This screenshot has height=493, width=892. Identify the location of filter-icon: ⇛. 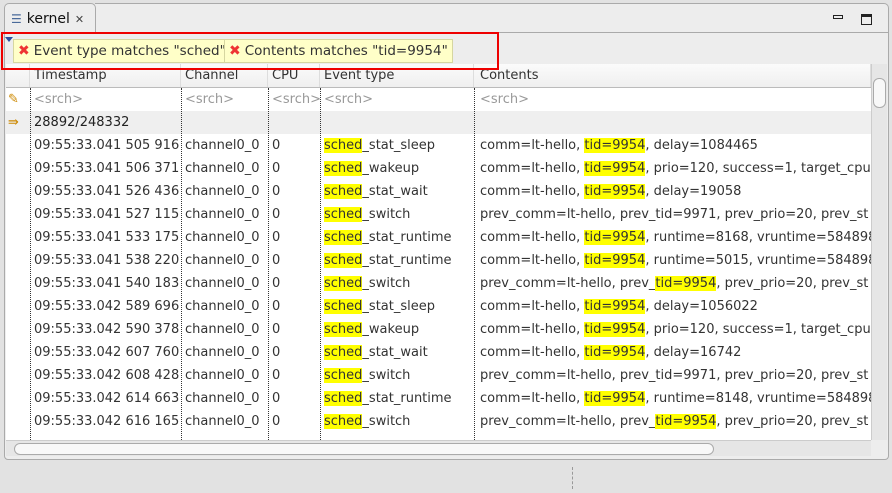
(13, 122).